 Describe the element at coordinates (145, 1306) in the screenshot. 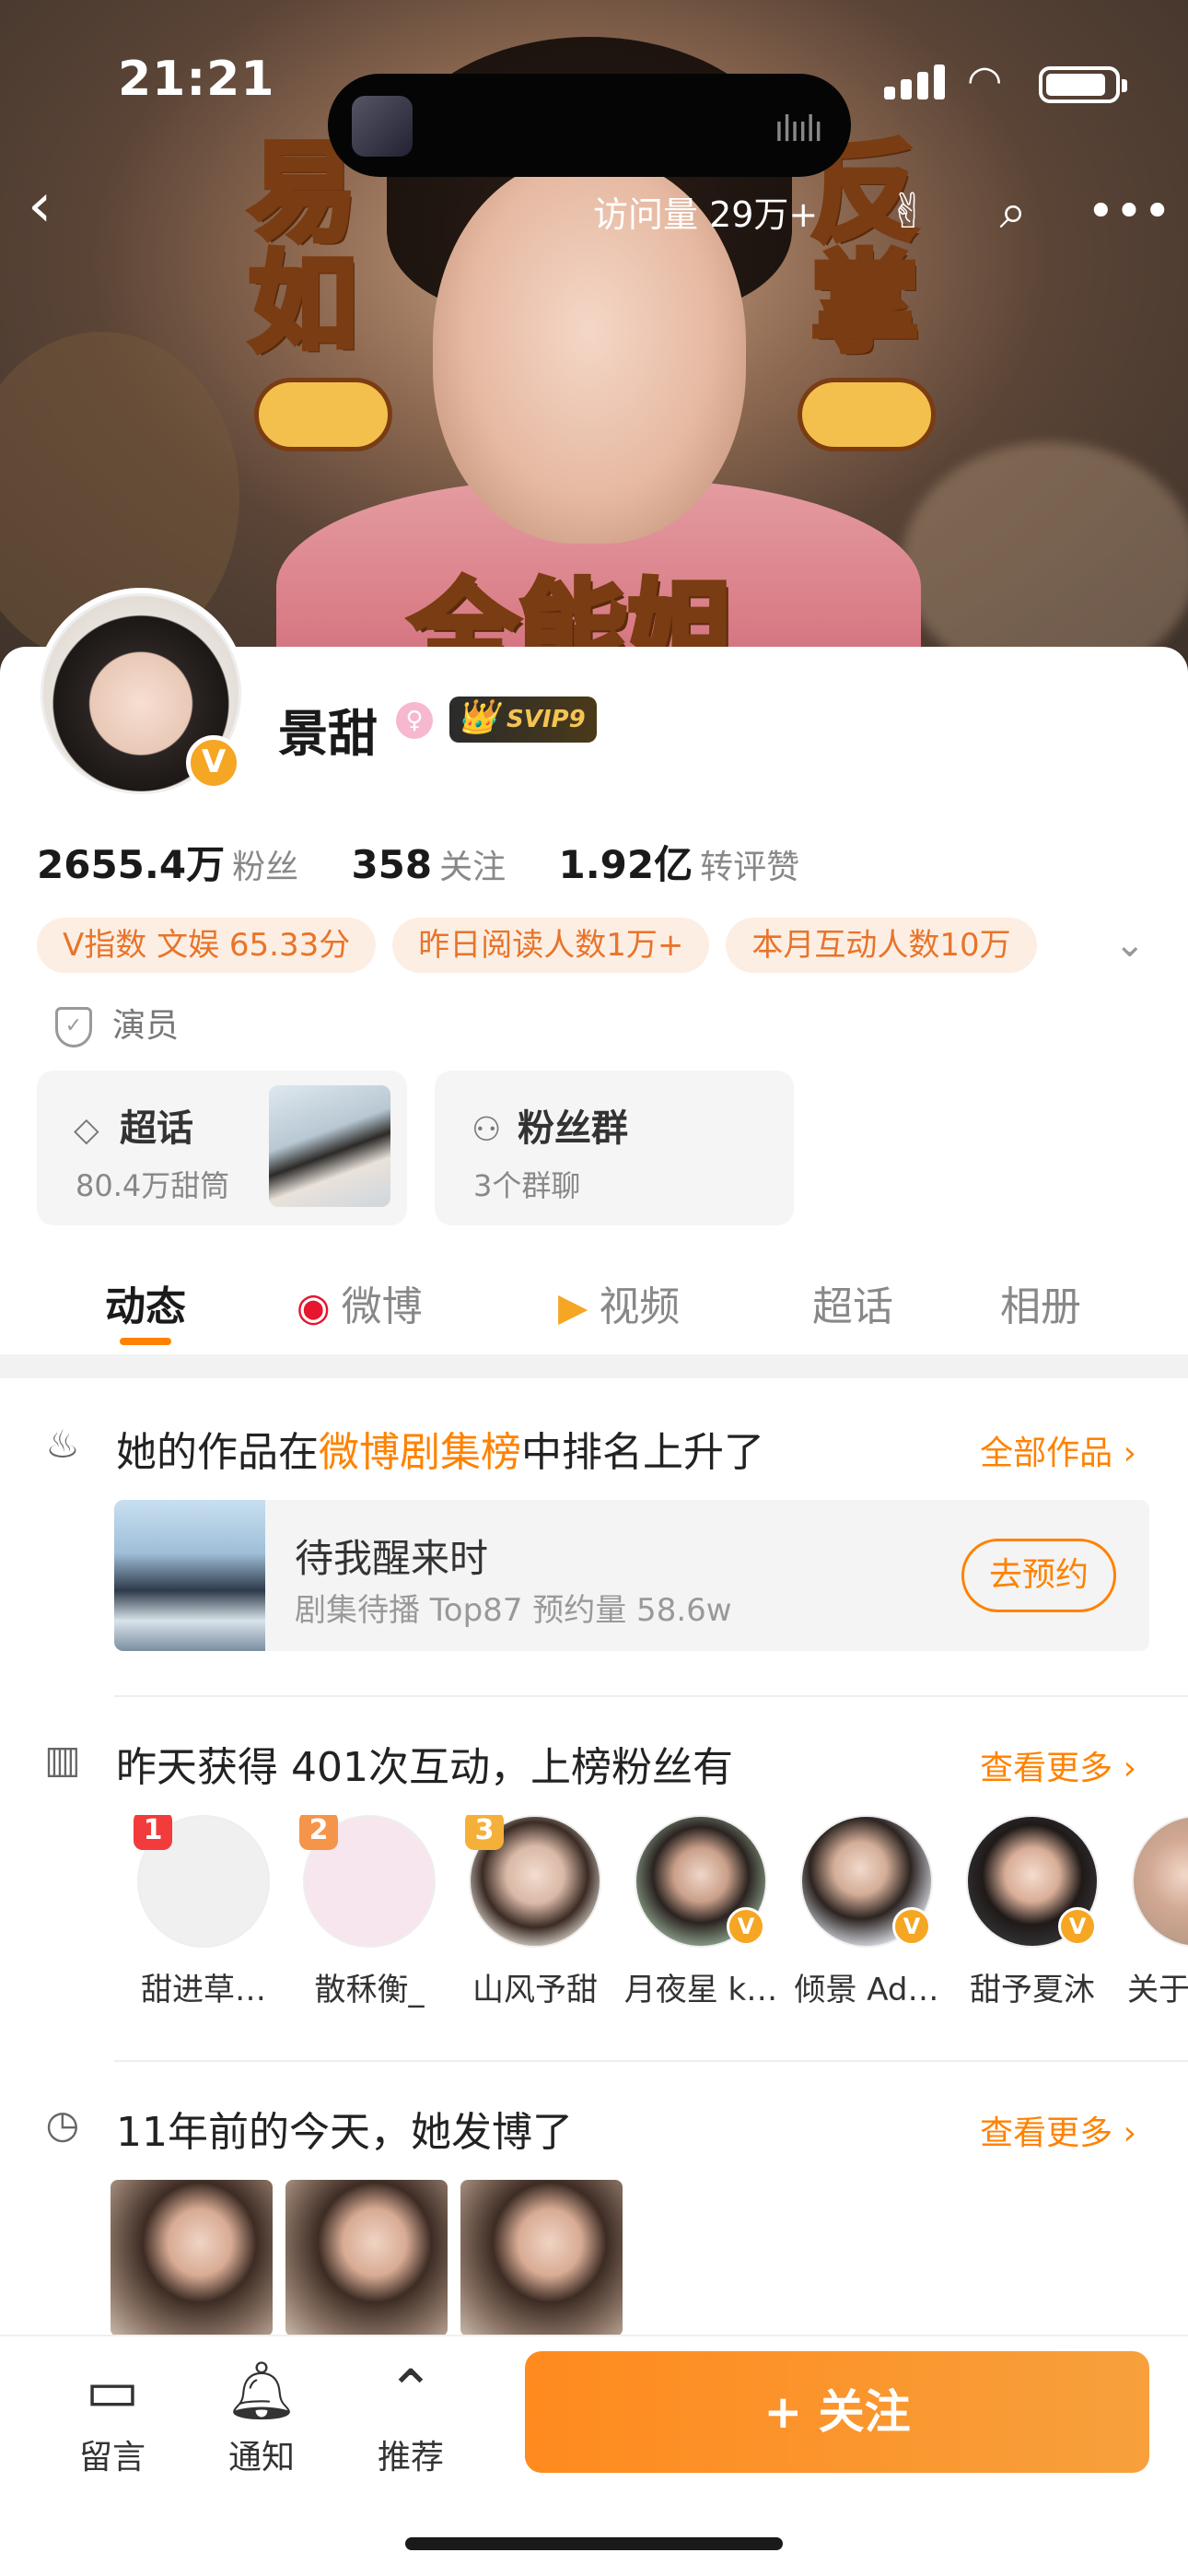

I see `tab-label: 动态` at that location.